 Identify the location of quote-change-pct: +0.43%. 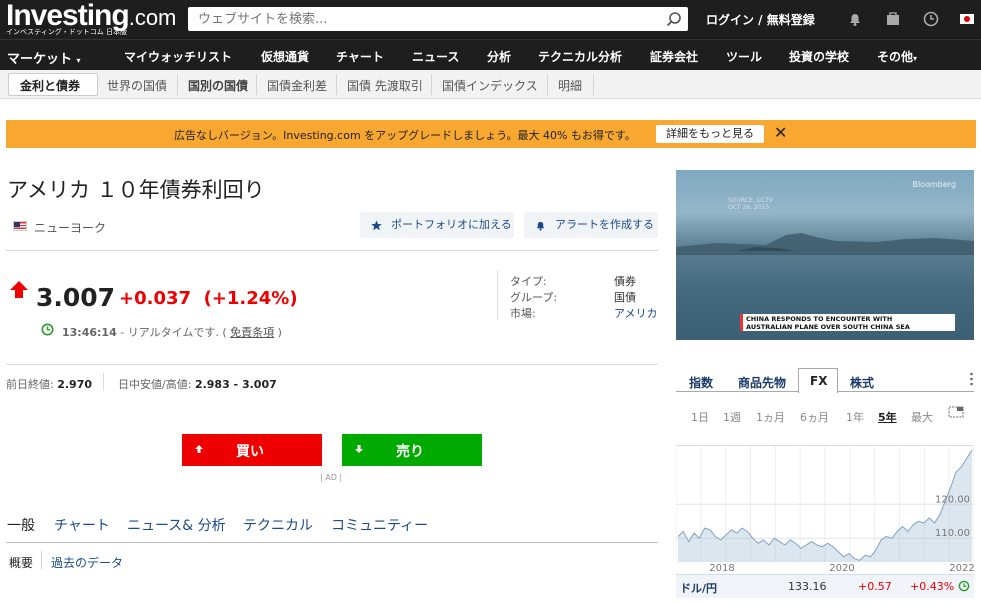
(932, 586).